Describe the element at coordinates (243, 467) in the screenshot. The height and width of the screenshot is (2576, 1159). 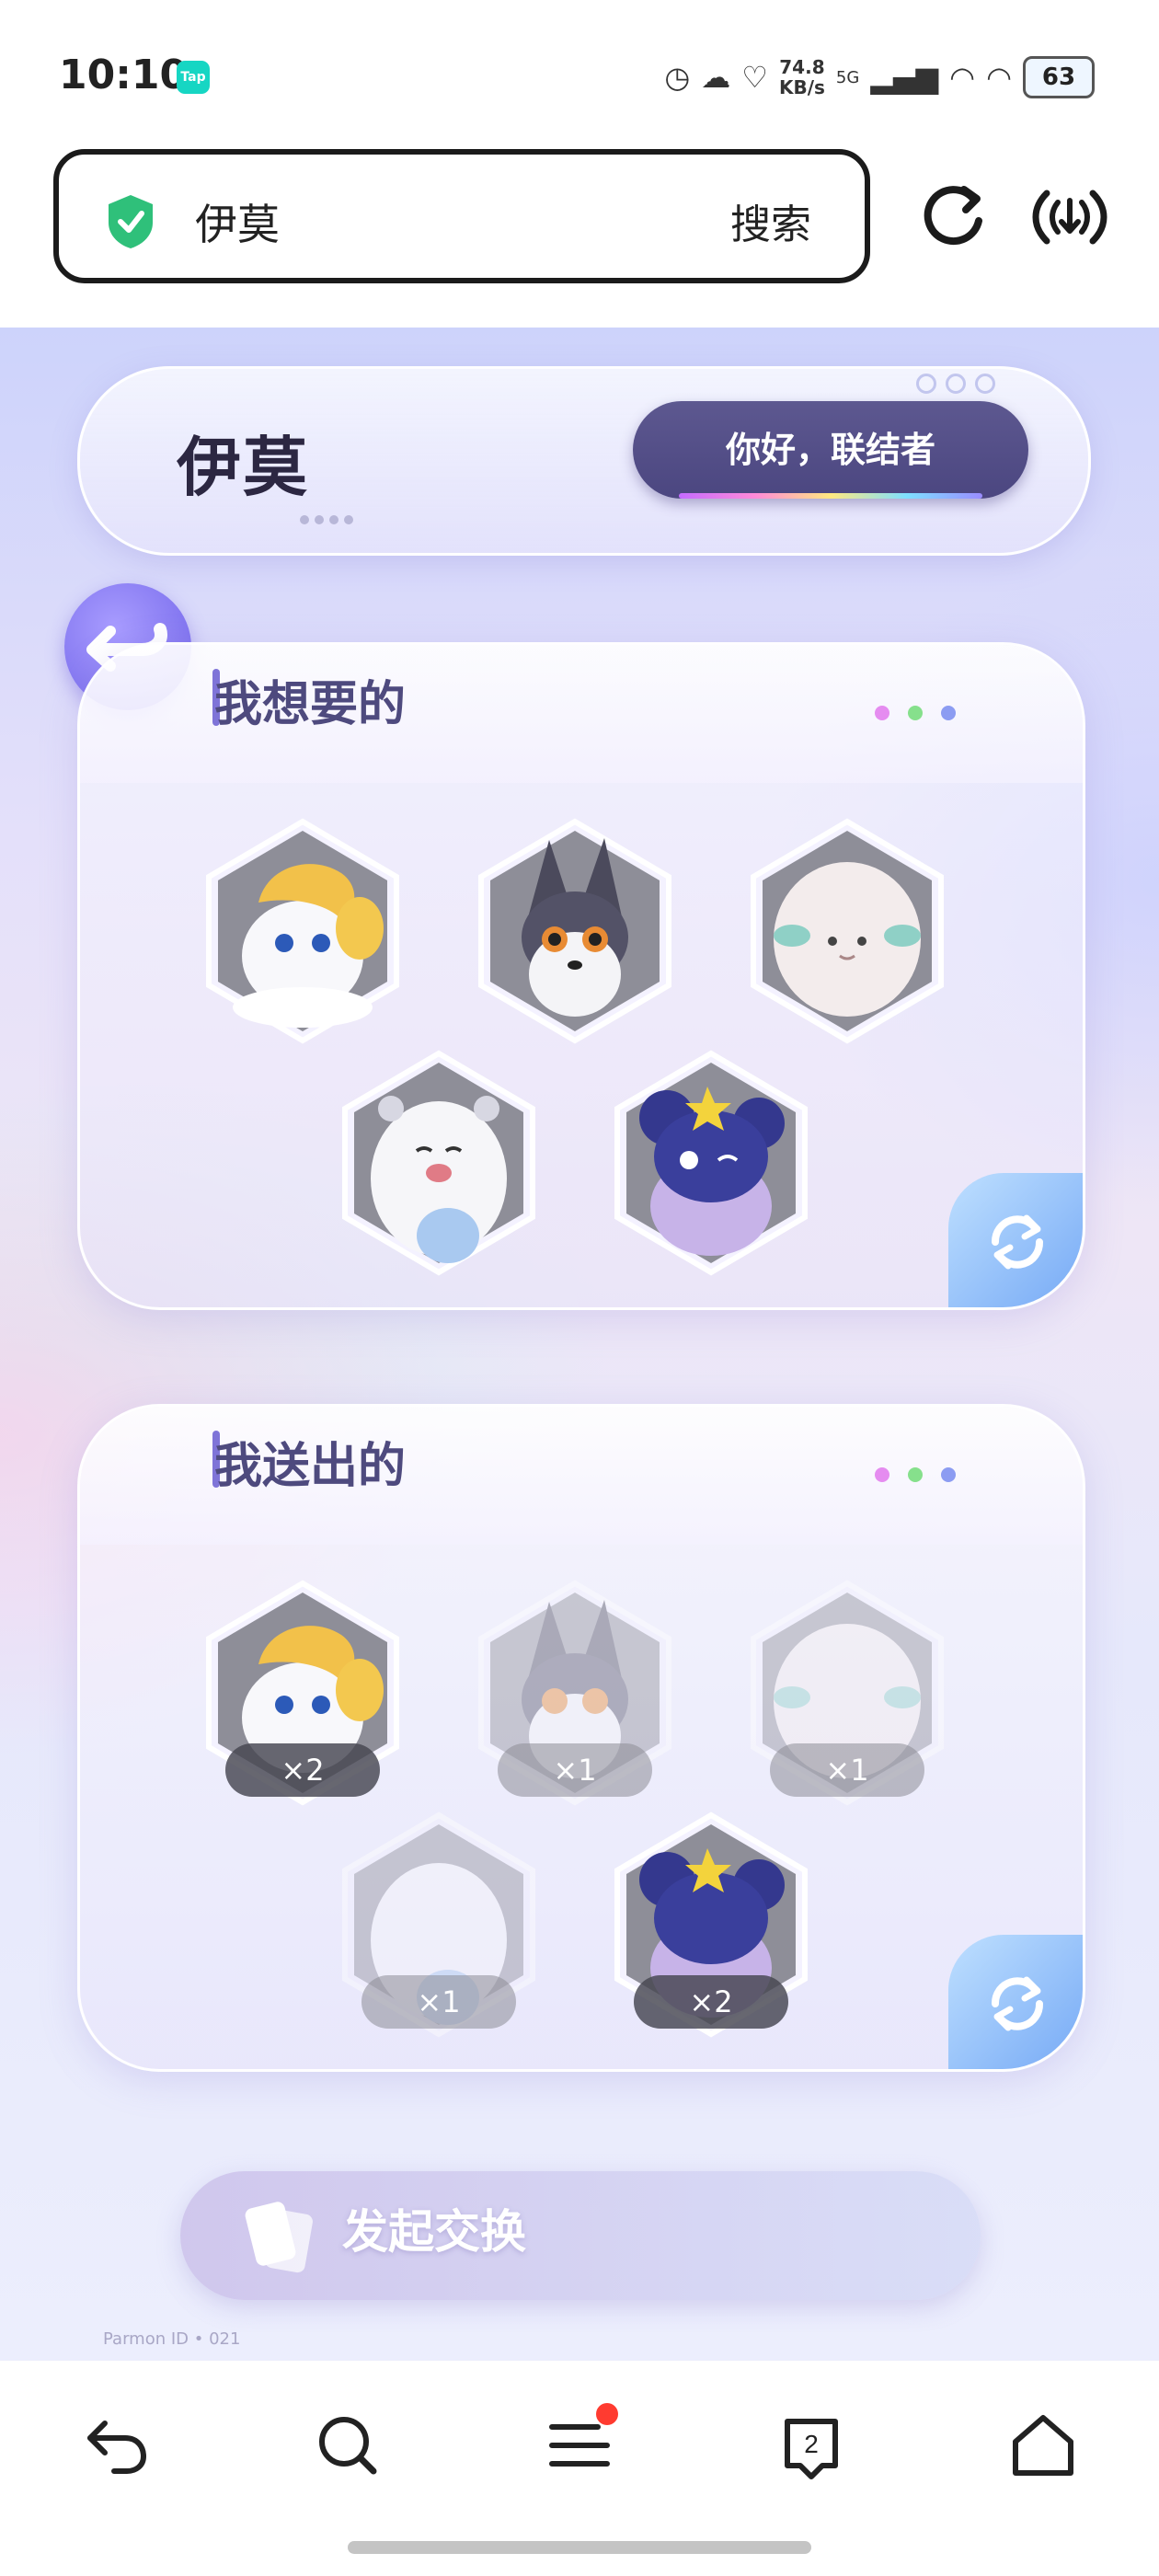
I see `site-logo: 伊莫` at that location.